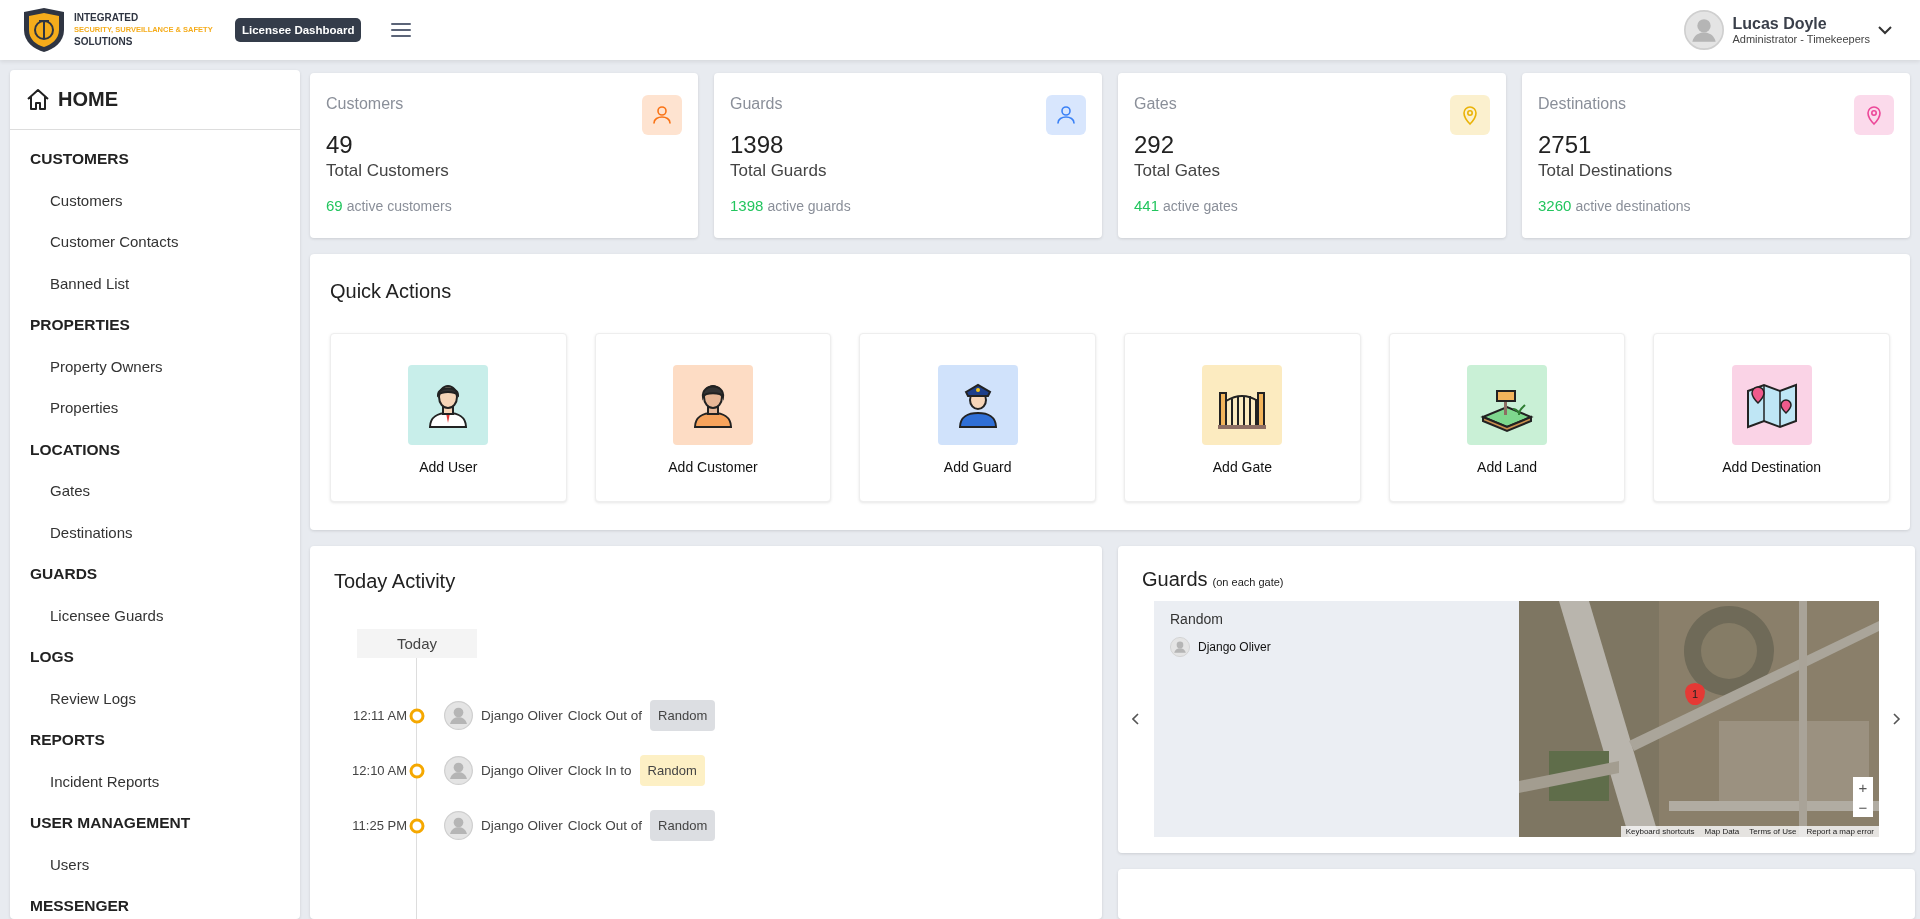 The image size is (1920, 919). I want to click on quick-action-button: Add Guard, so click(977, 417).